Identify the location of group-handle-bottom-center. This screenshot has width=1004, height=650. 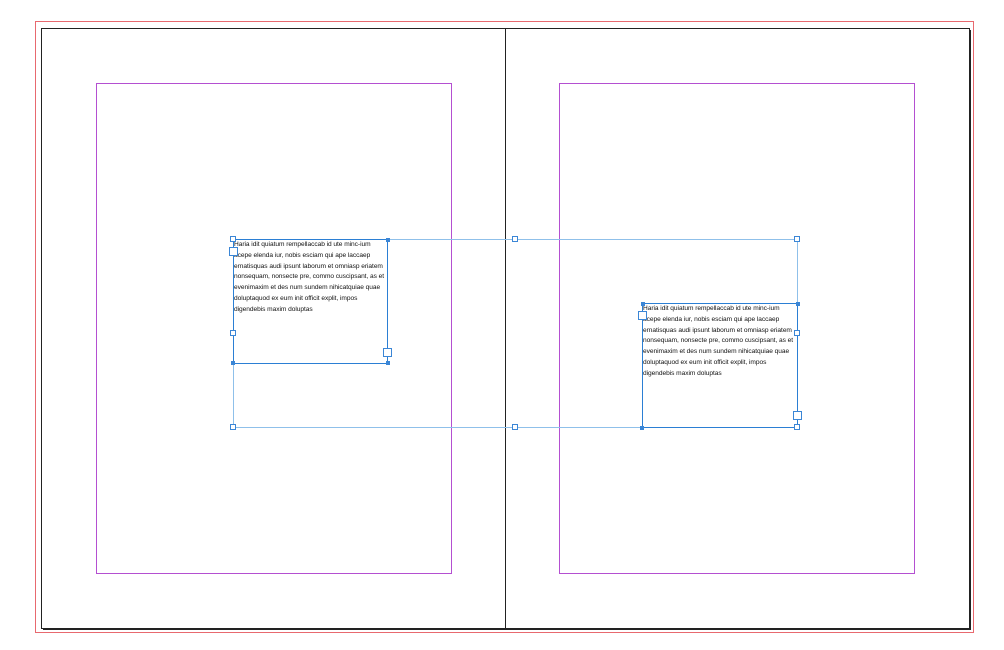
(515, 427).